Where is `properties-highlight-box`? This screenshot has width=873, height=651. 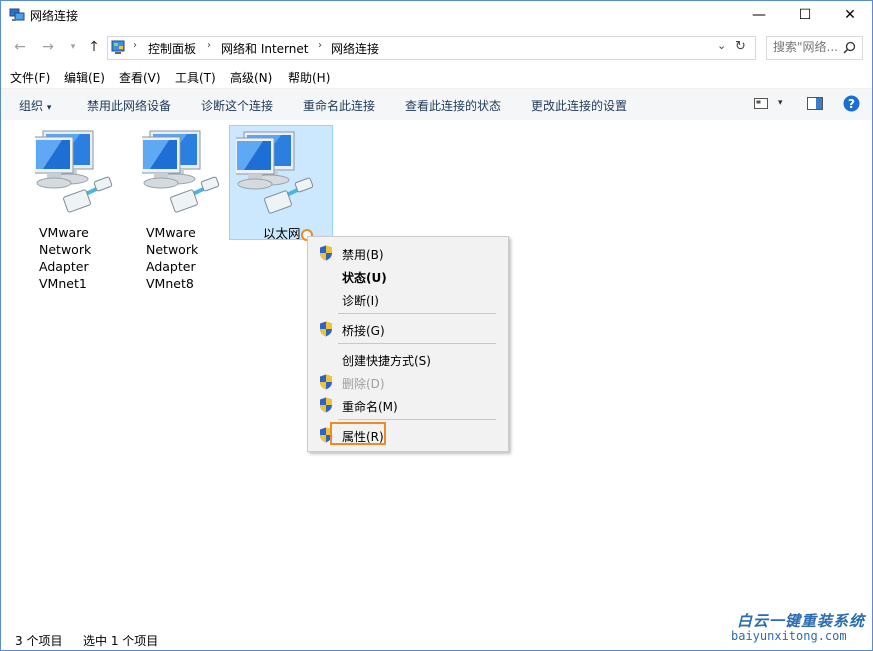 properties-highlight-box is located at coordinates (358, 433).